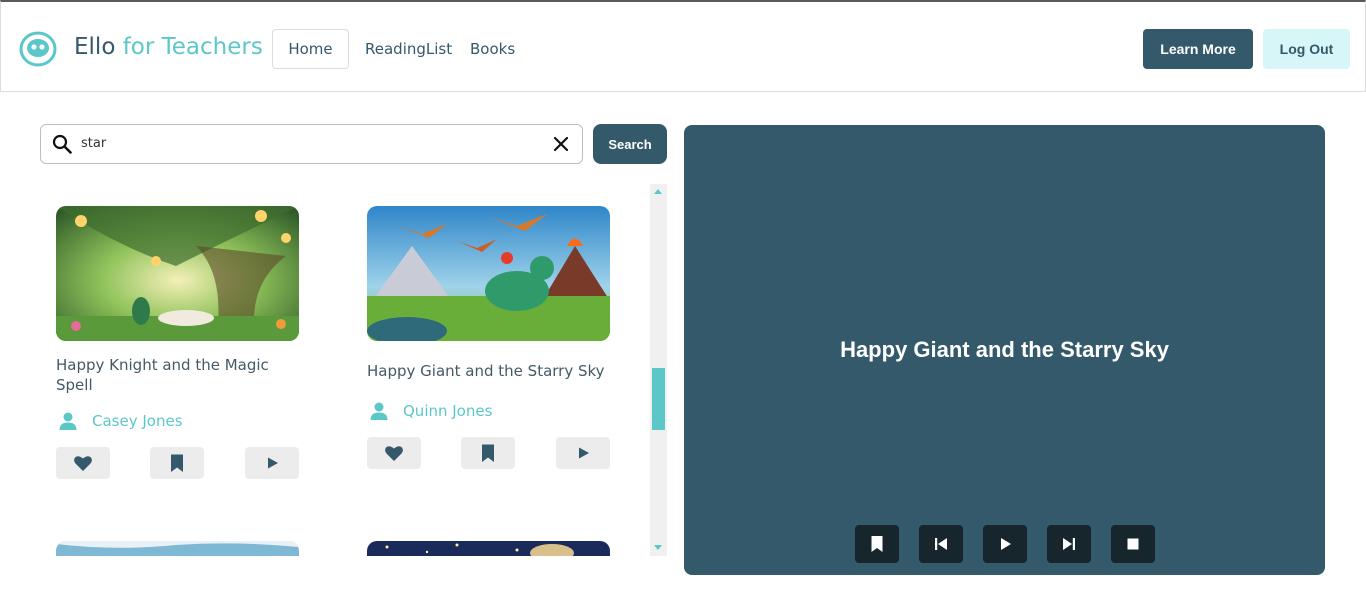 The image size is (1366, 607). What do you see at coordinates (658, 191) in the screenshot?
I see `scroll-up-arrow-icon` at bounding box center [658, 191].